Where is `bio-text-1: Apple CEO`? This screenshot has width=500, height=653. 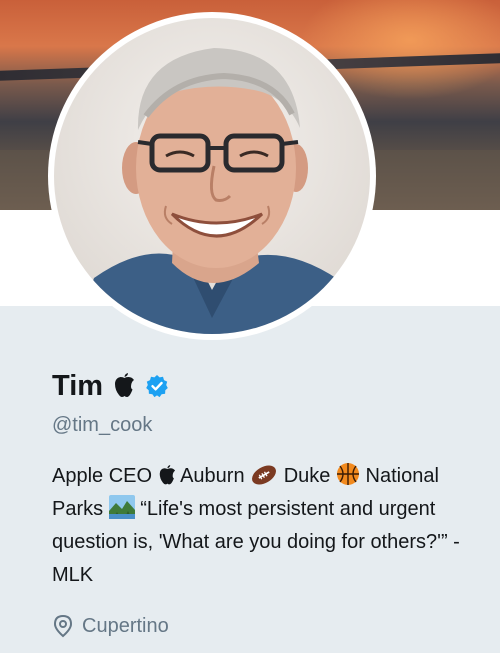
bio-text-1: Apple CEO is located at coordinates (102, 476).